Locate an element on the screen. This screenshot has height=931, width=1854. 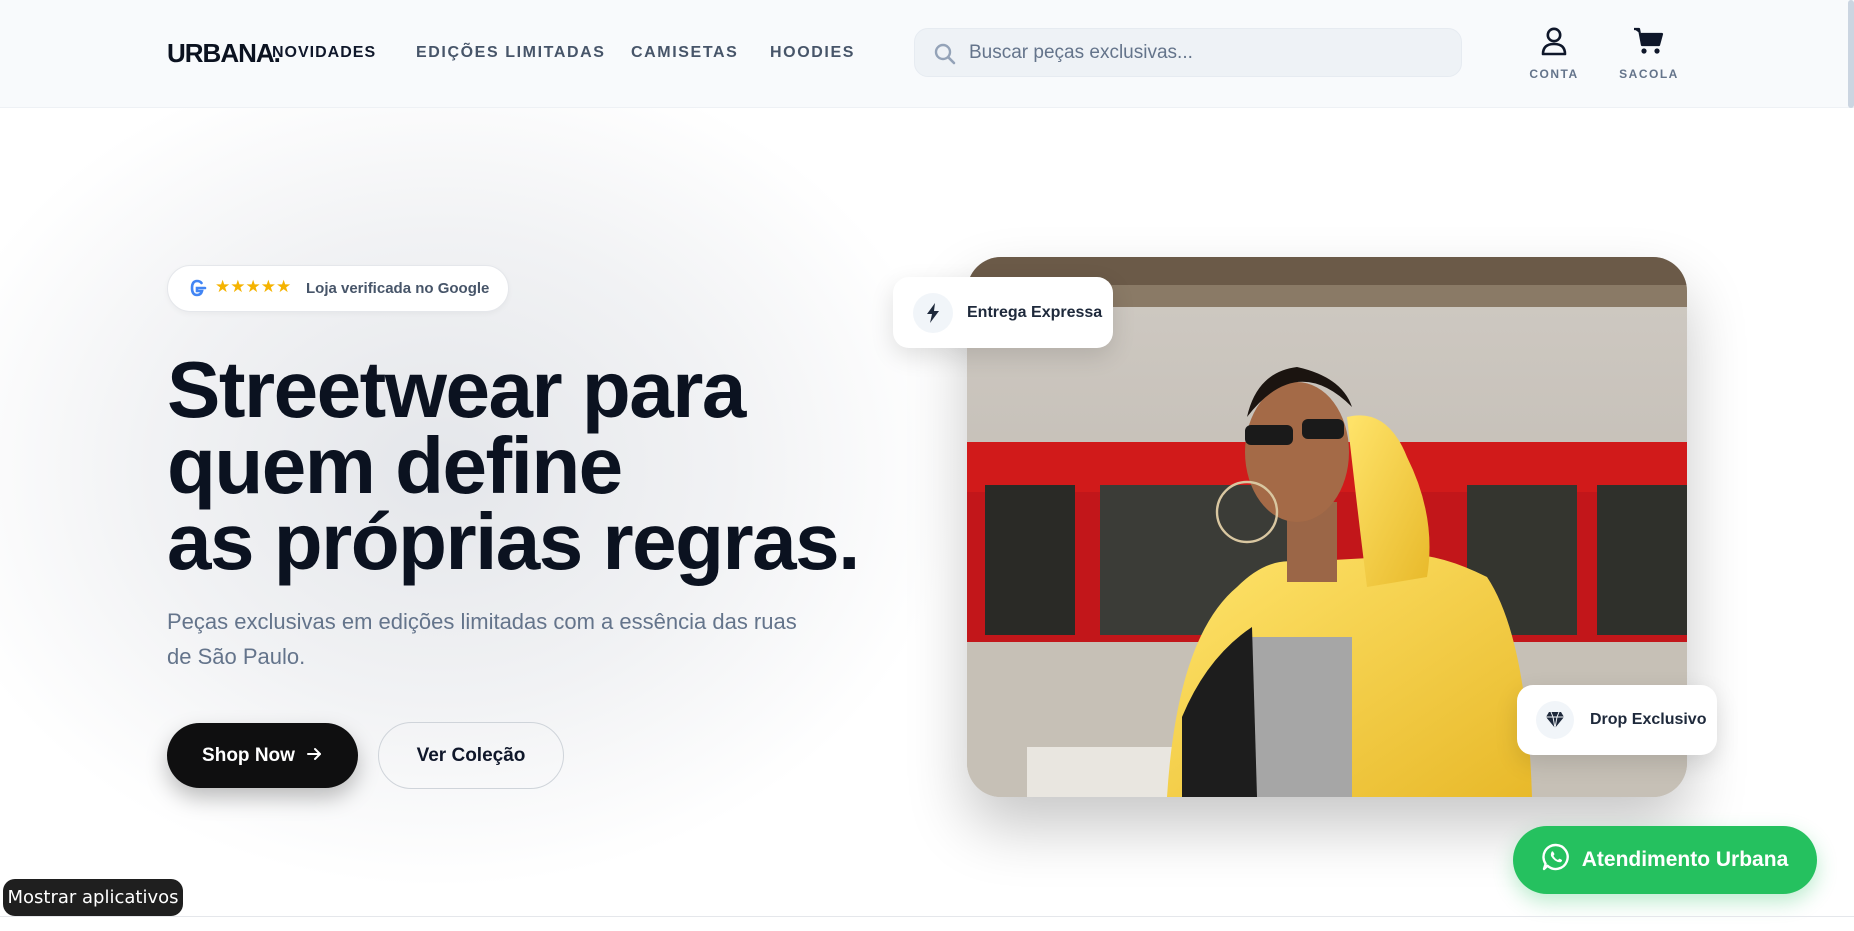
exclusive-drop-text: Drop Exclusivo is located at coordinates (1648, 719).